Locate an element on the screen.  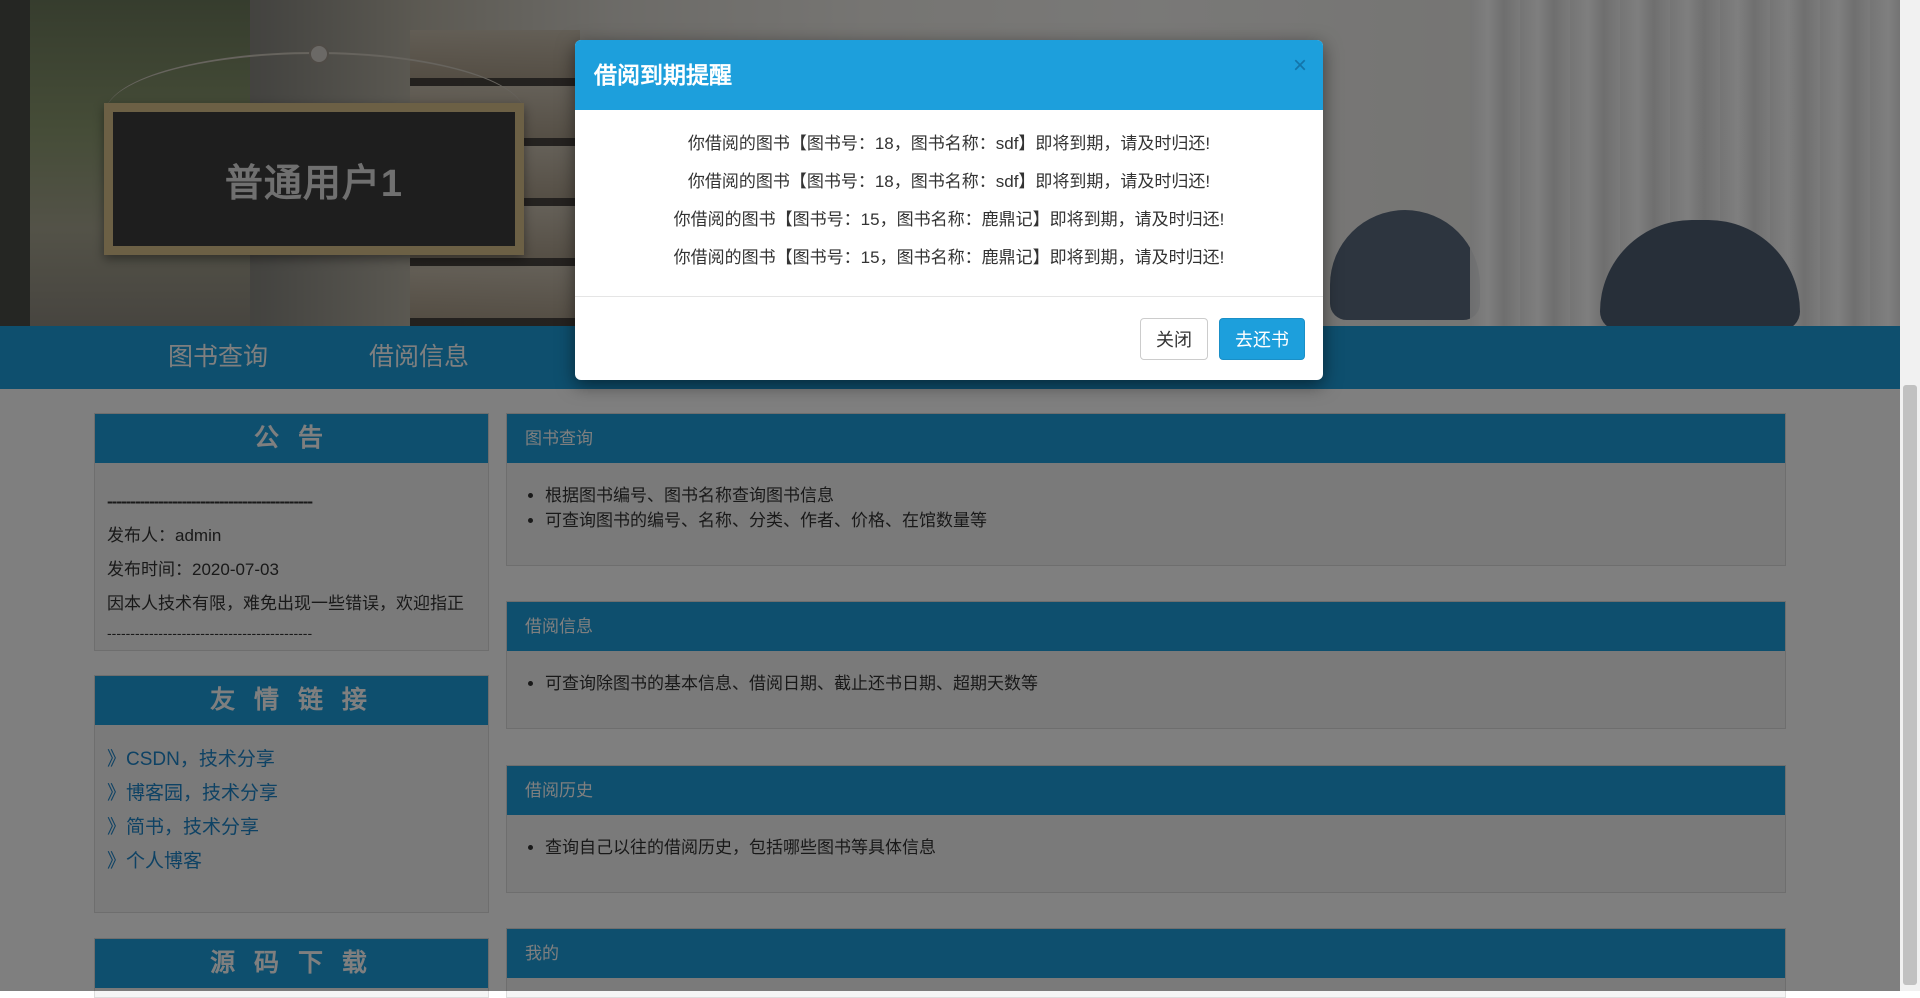
modal-header: 借阅到期提醒 × is located at coordinates (949, 75).